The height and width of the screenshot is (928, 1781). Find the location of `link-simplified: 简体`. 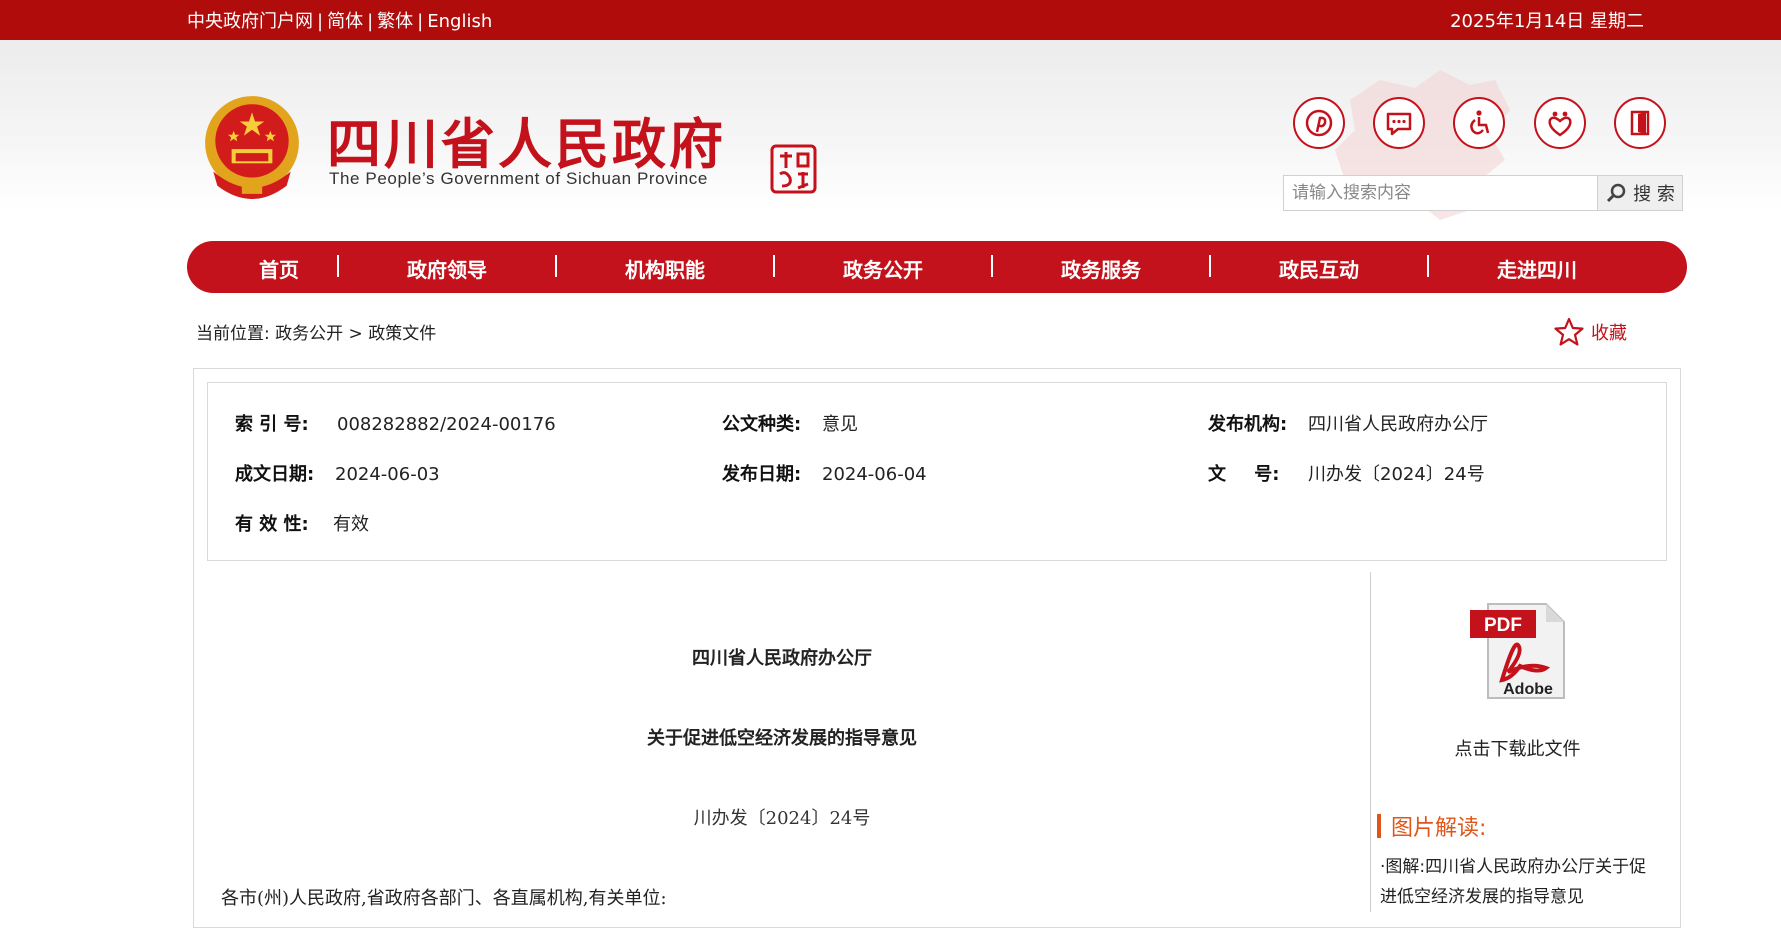

link-simplified: 简体 is located at coordinates (345, 21).